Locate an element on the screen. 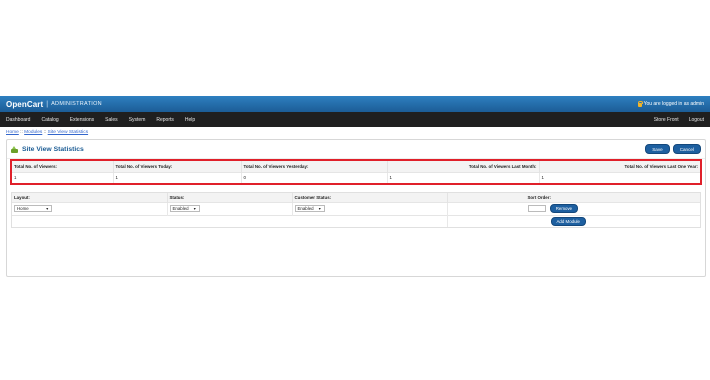 The width and height of the screenshot is (710, 380). menu-system: System is located at coordinates (137, 120).